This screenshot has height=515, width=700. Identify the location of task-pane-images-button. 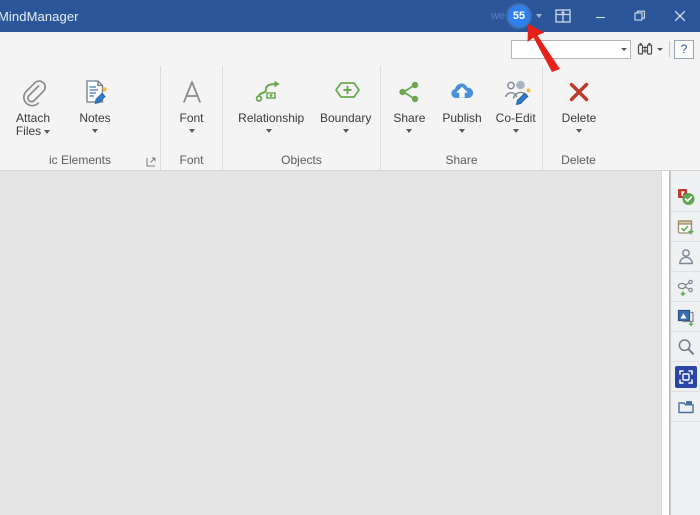
(685, 317).